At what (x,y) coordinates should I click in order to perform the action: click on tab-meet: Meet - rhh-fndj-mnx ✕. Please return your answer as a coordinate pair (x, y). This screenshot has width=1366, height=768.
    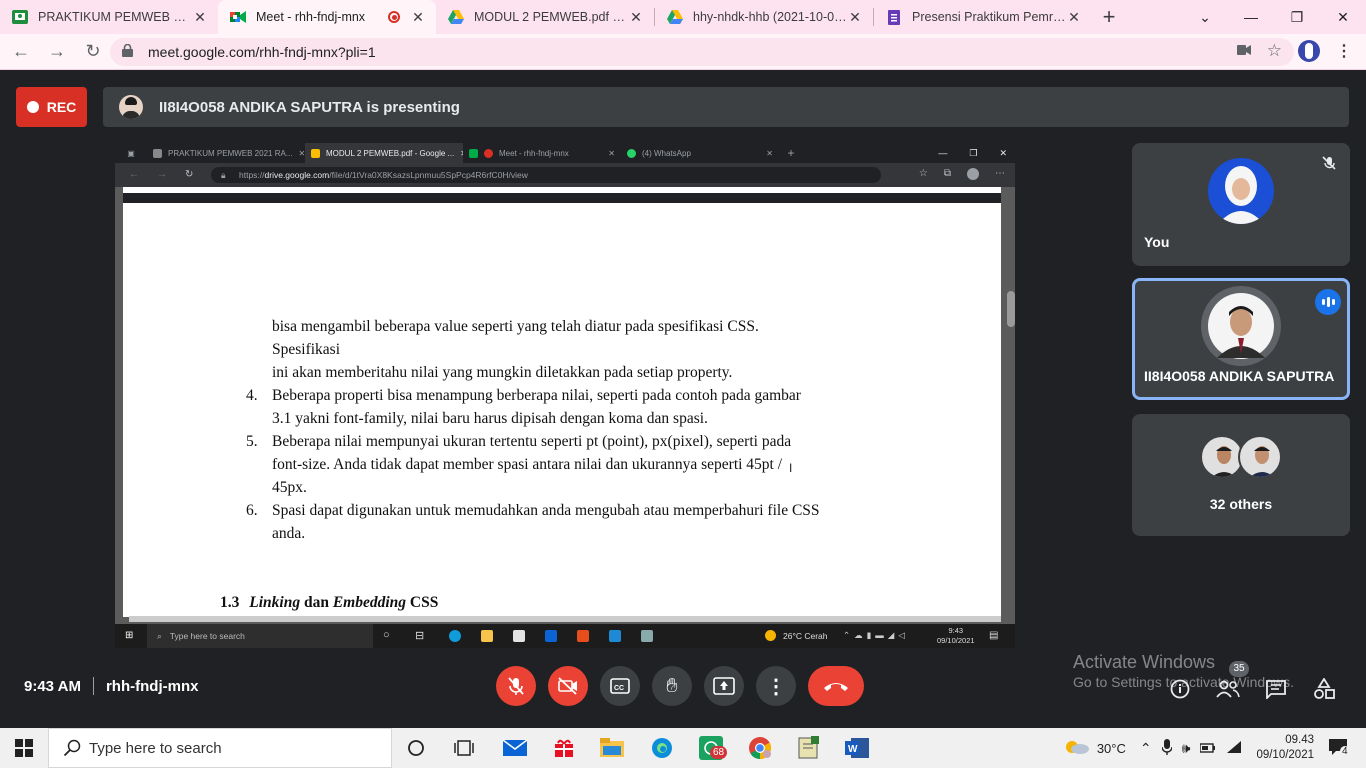
    Looking at the image, I should click on (327, 17).